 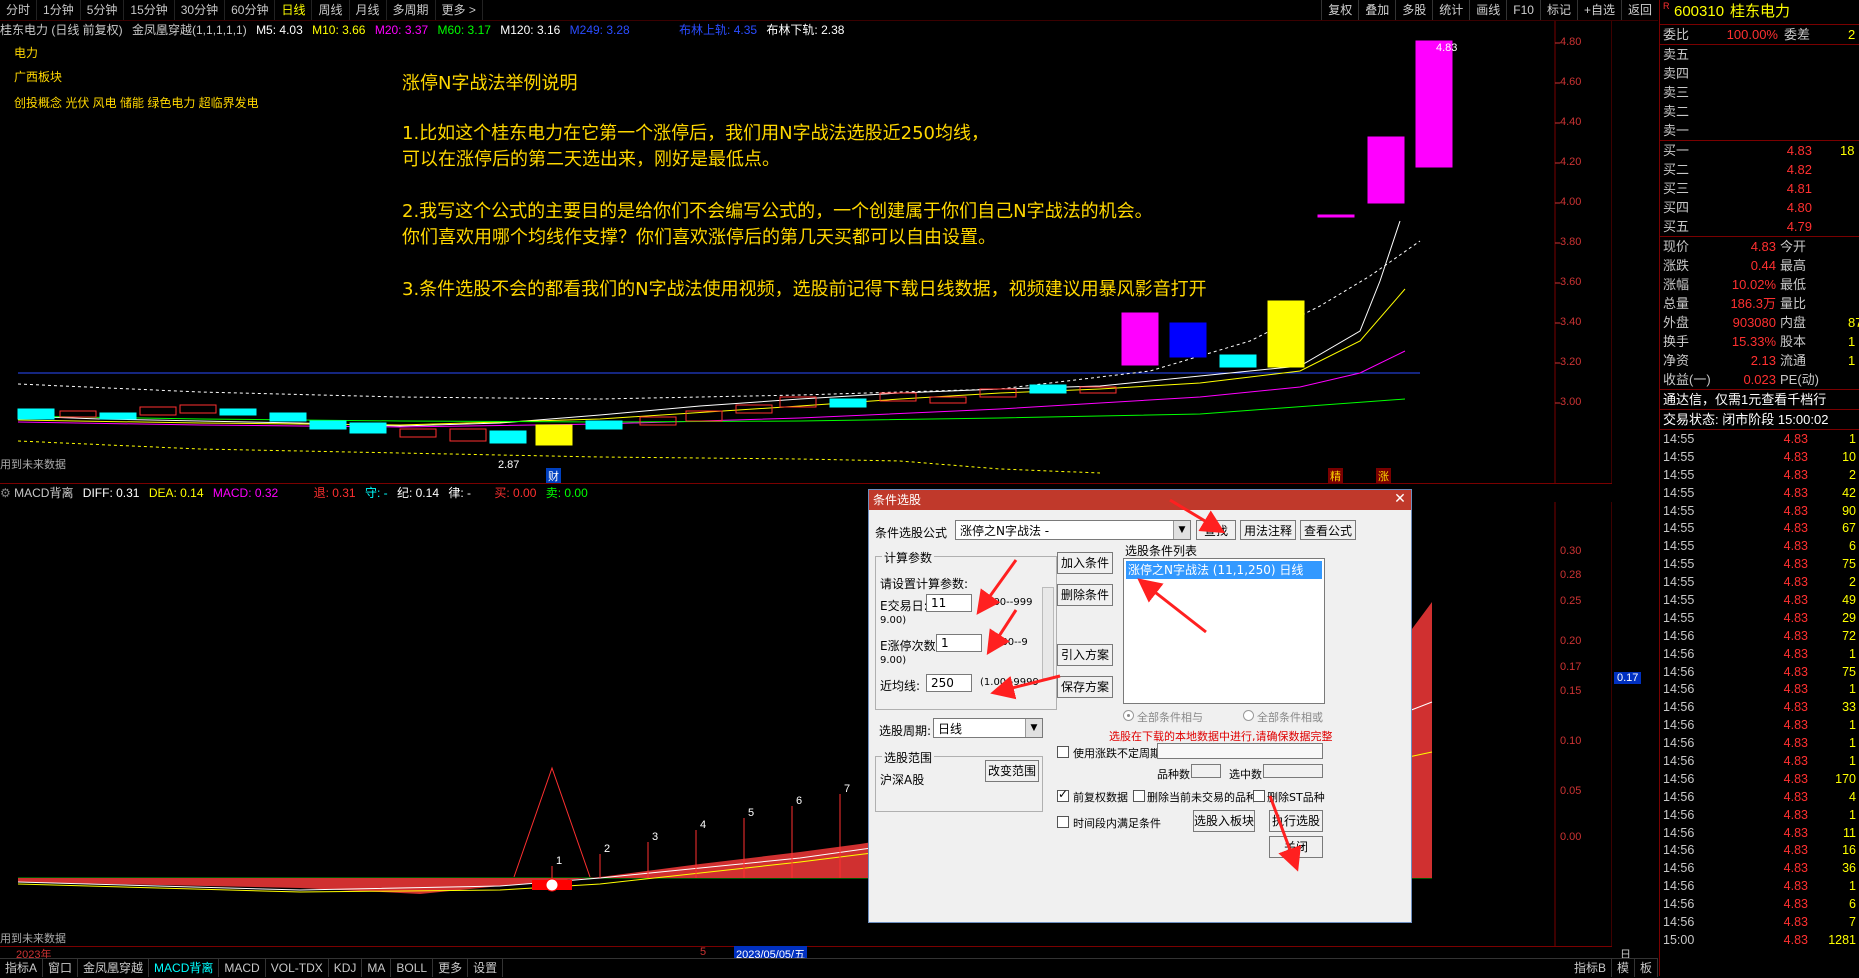 What do you see at coordinates (1085, 687) in the screenshot?
I see `save-plan-button: 保存方案` at bounding box center [1085, 687].